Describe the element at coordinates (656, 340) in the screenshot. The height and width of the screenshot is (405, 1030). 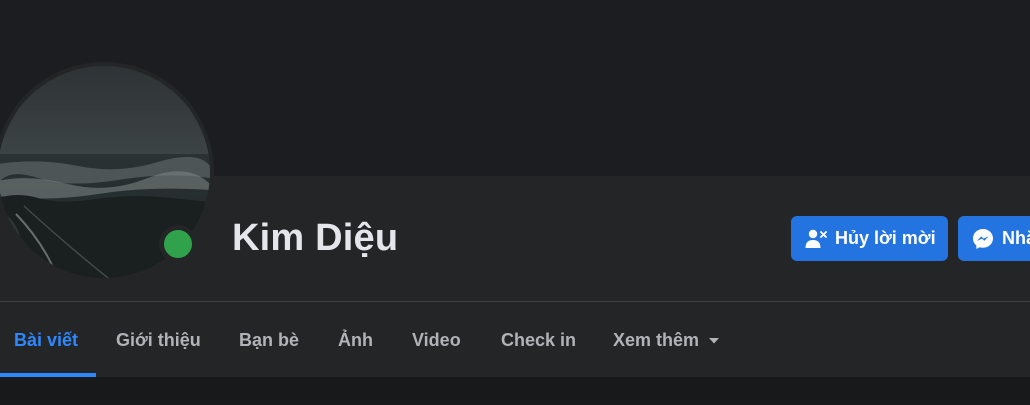
I see `tab-more-label: Xem thêm` at that location.